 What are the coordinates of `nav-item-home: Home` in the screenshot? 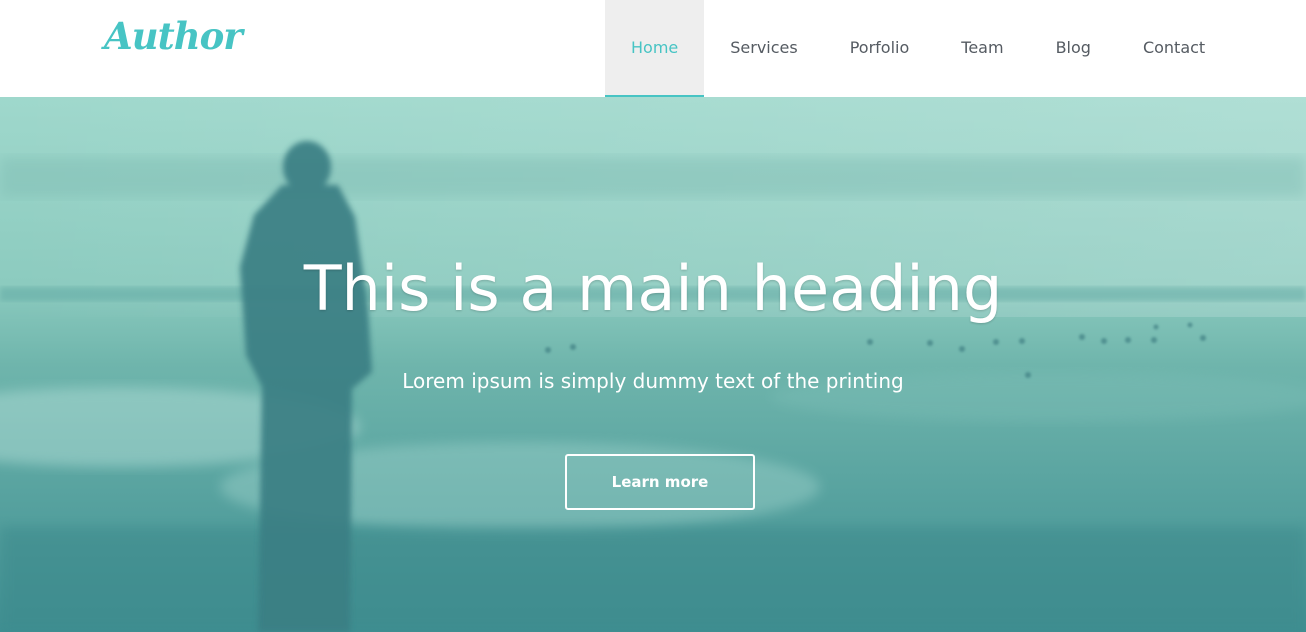 It's located at (655, 48).